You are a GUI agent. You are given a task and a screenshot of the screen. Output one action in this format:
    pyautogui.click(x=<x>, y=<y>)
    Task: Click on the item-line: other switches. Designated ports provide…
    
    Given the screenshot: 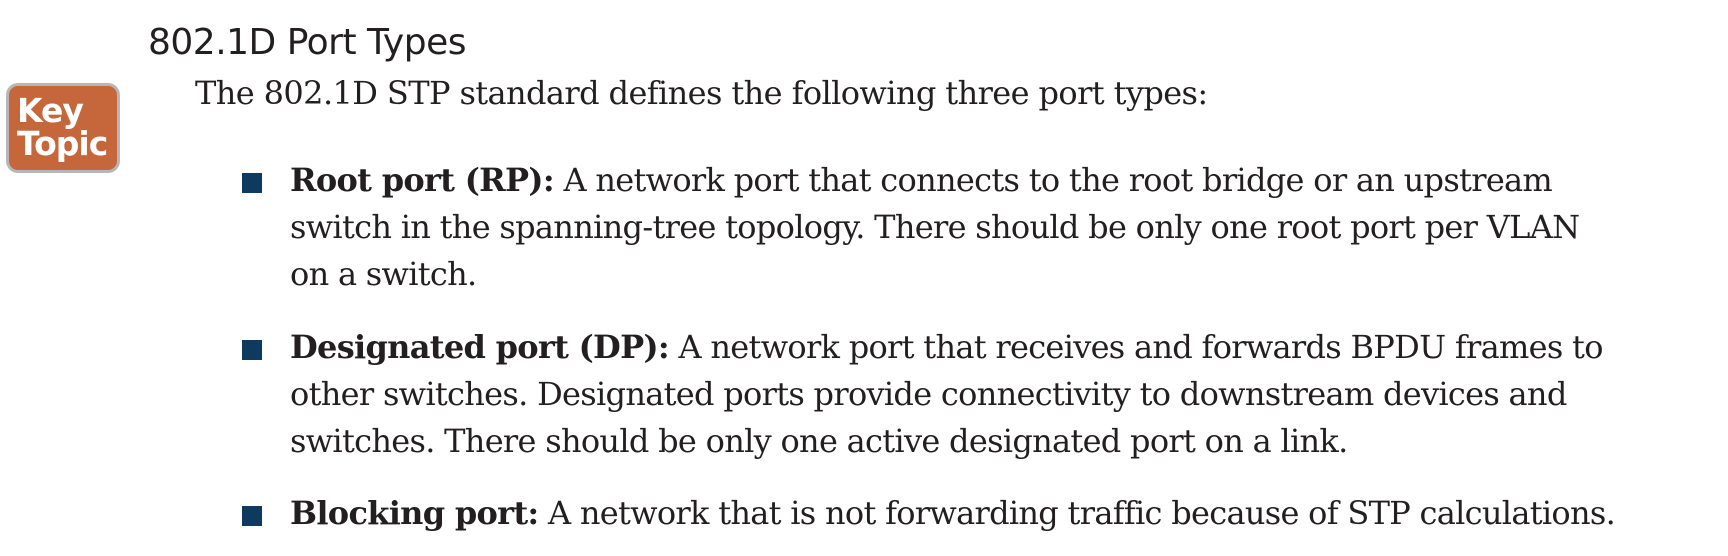 What is the action you would take?
    pyautogui.click(x=928, y=394)
    